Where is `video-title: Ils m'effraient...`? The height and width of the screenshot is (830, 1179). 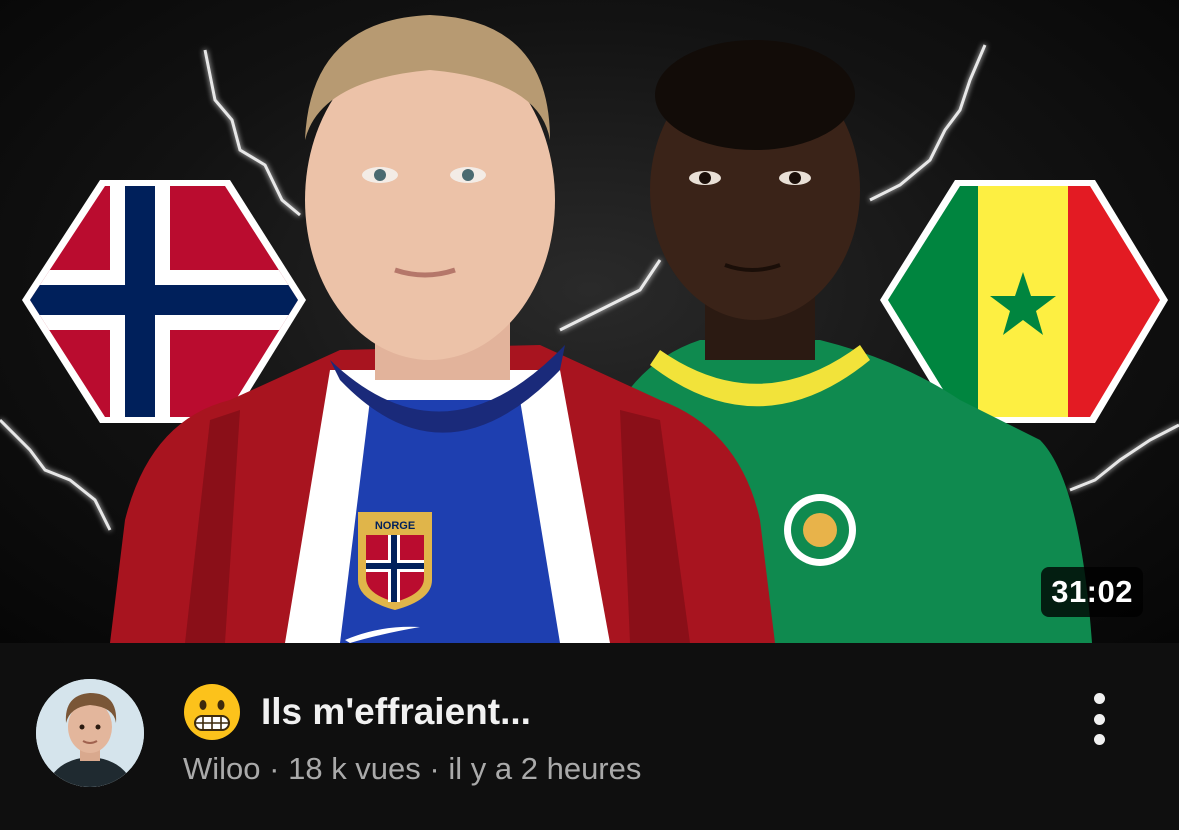
video-title: Ils m'effraient... is located at coordinates (396, 712).